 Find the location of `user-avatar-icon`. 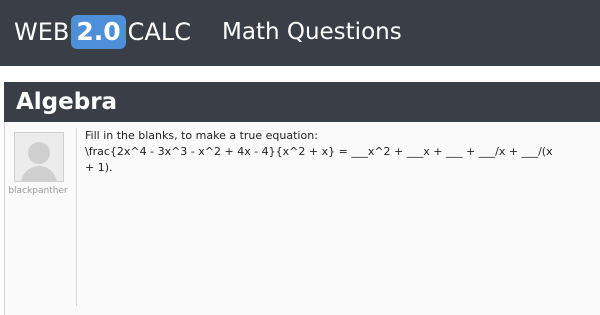

user-avatar-icon is located at coordinates (39, 157).